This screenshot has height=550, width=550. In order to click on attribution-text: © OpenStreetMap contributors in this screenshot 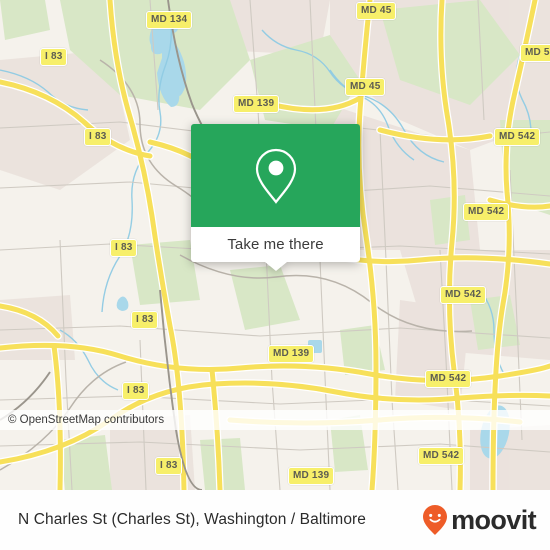, I will do `click(86, 420)`.